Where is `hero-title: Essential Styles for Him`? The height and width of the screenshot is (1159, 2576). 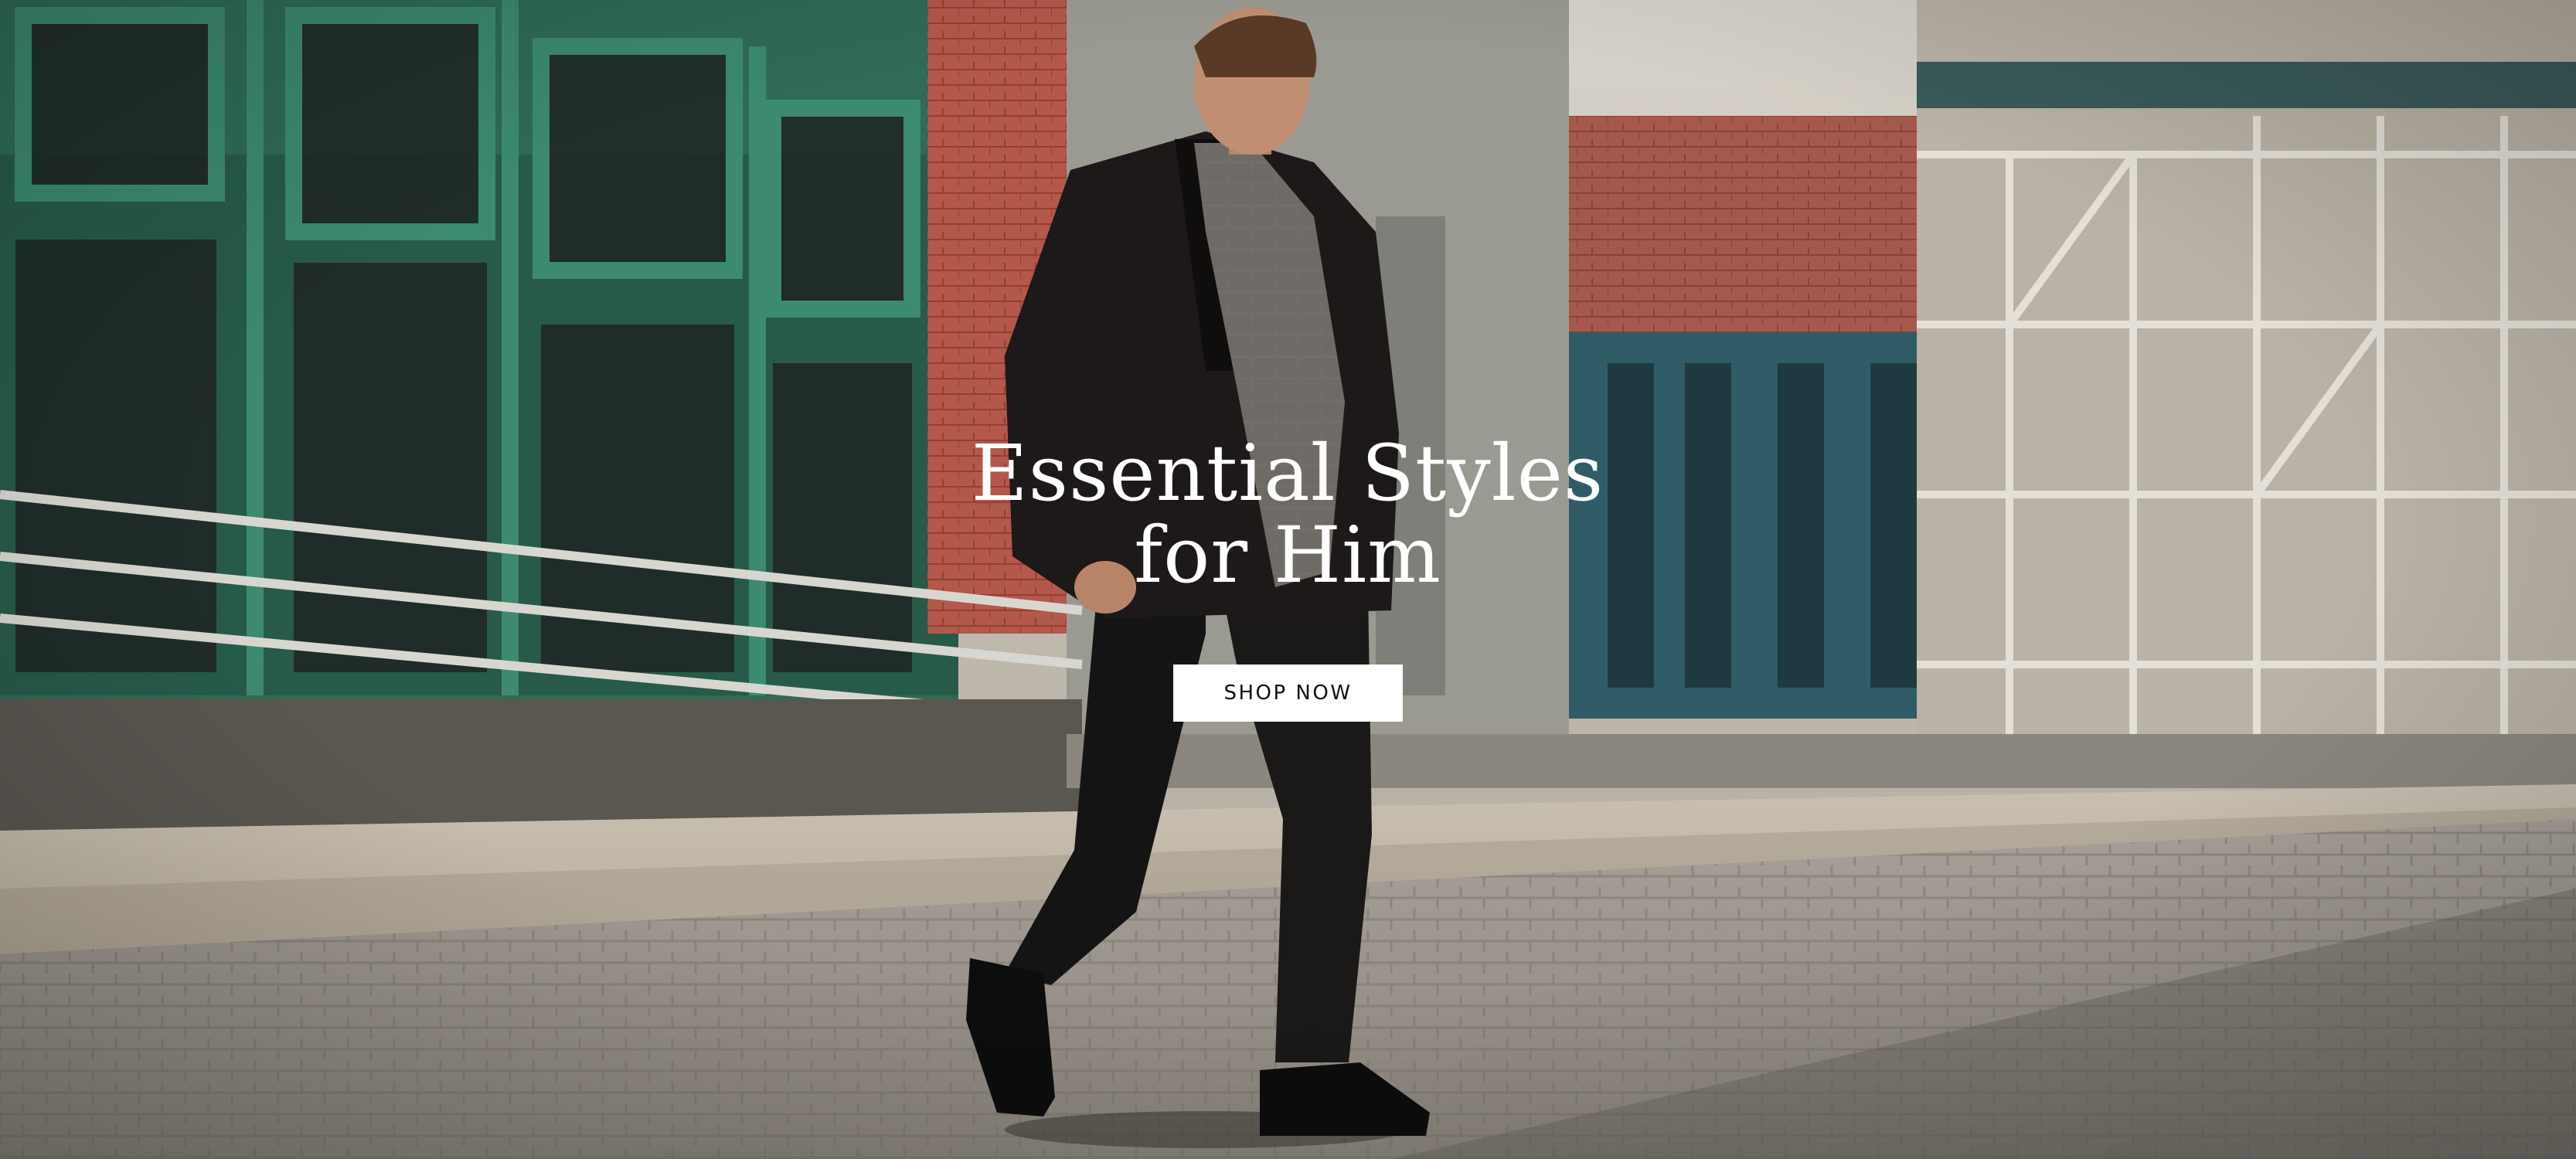 hero-title: Essential Styles for Him is located at coordinates (1287, 514).